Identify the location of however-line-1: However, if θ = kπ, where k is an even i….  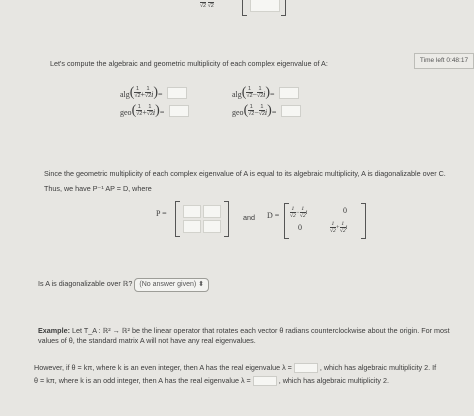
(235, 368).